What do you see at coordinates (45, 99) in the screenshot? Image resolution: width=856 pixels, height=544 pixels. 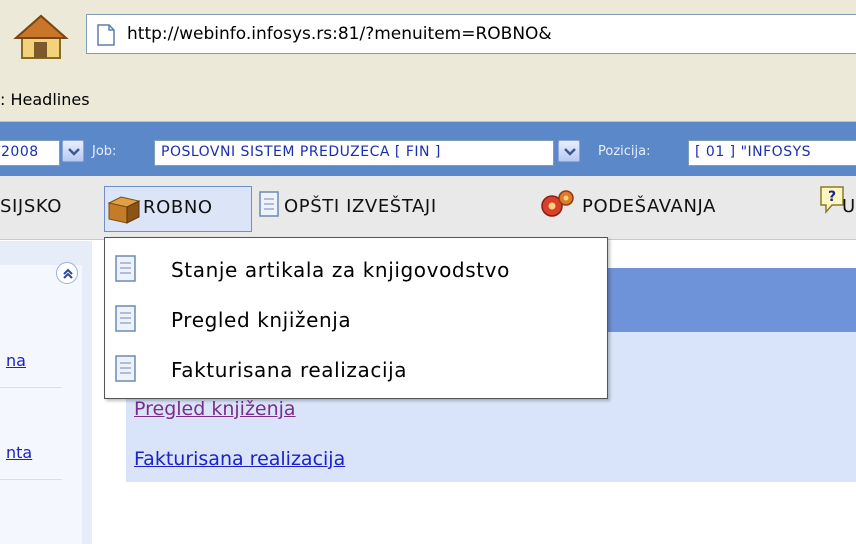 I see `bookmark-headlines: : Headlines` at bounding box center [45, 99].